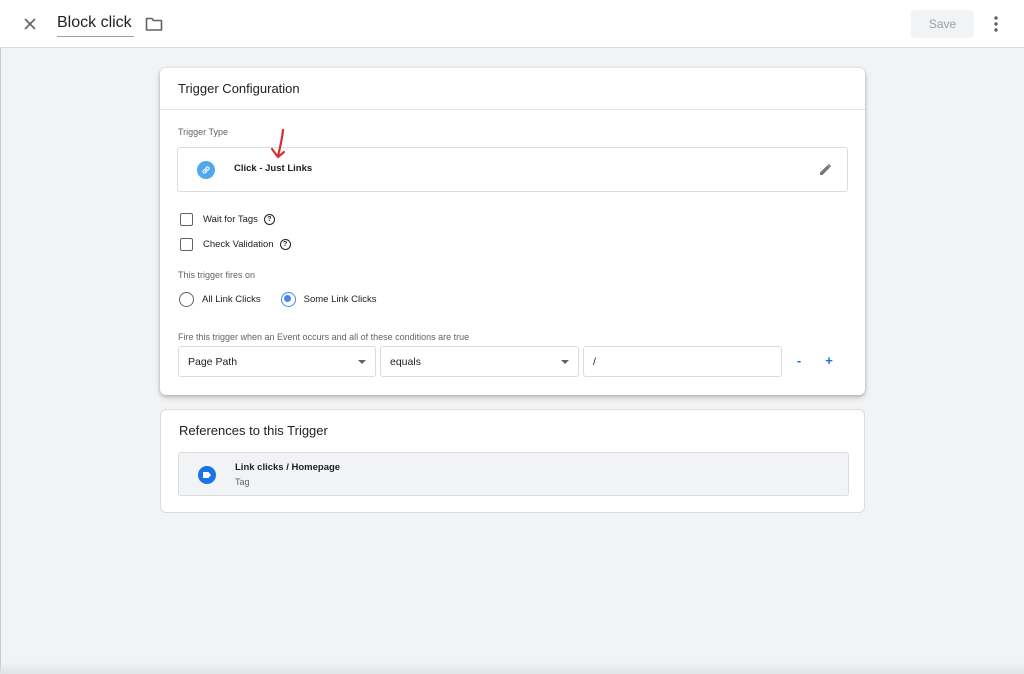  Describe the element at coordinates (186, 219) in the screenshot. I see `wait-for-tags-checkbox` at that location.